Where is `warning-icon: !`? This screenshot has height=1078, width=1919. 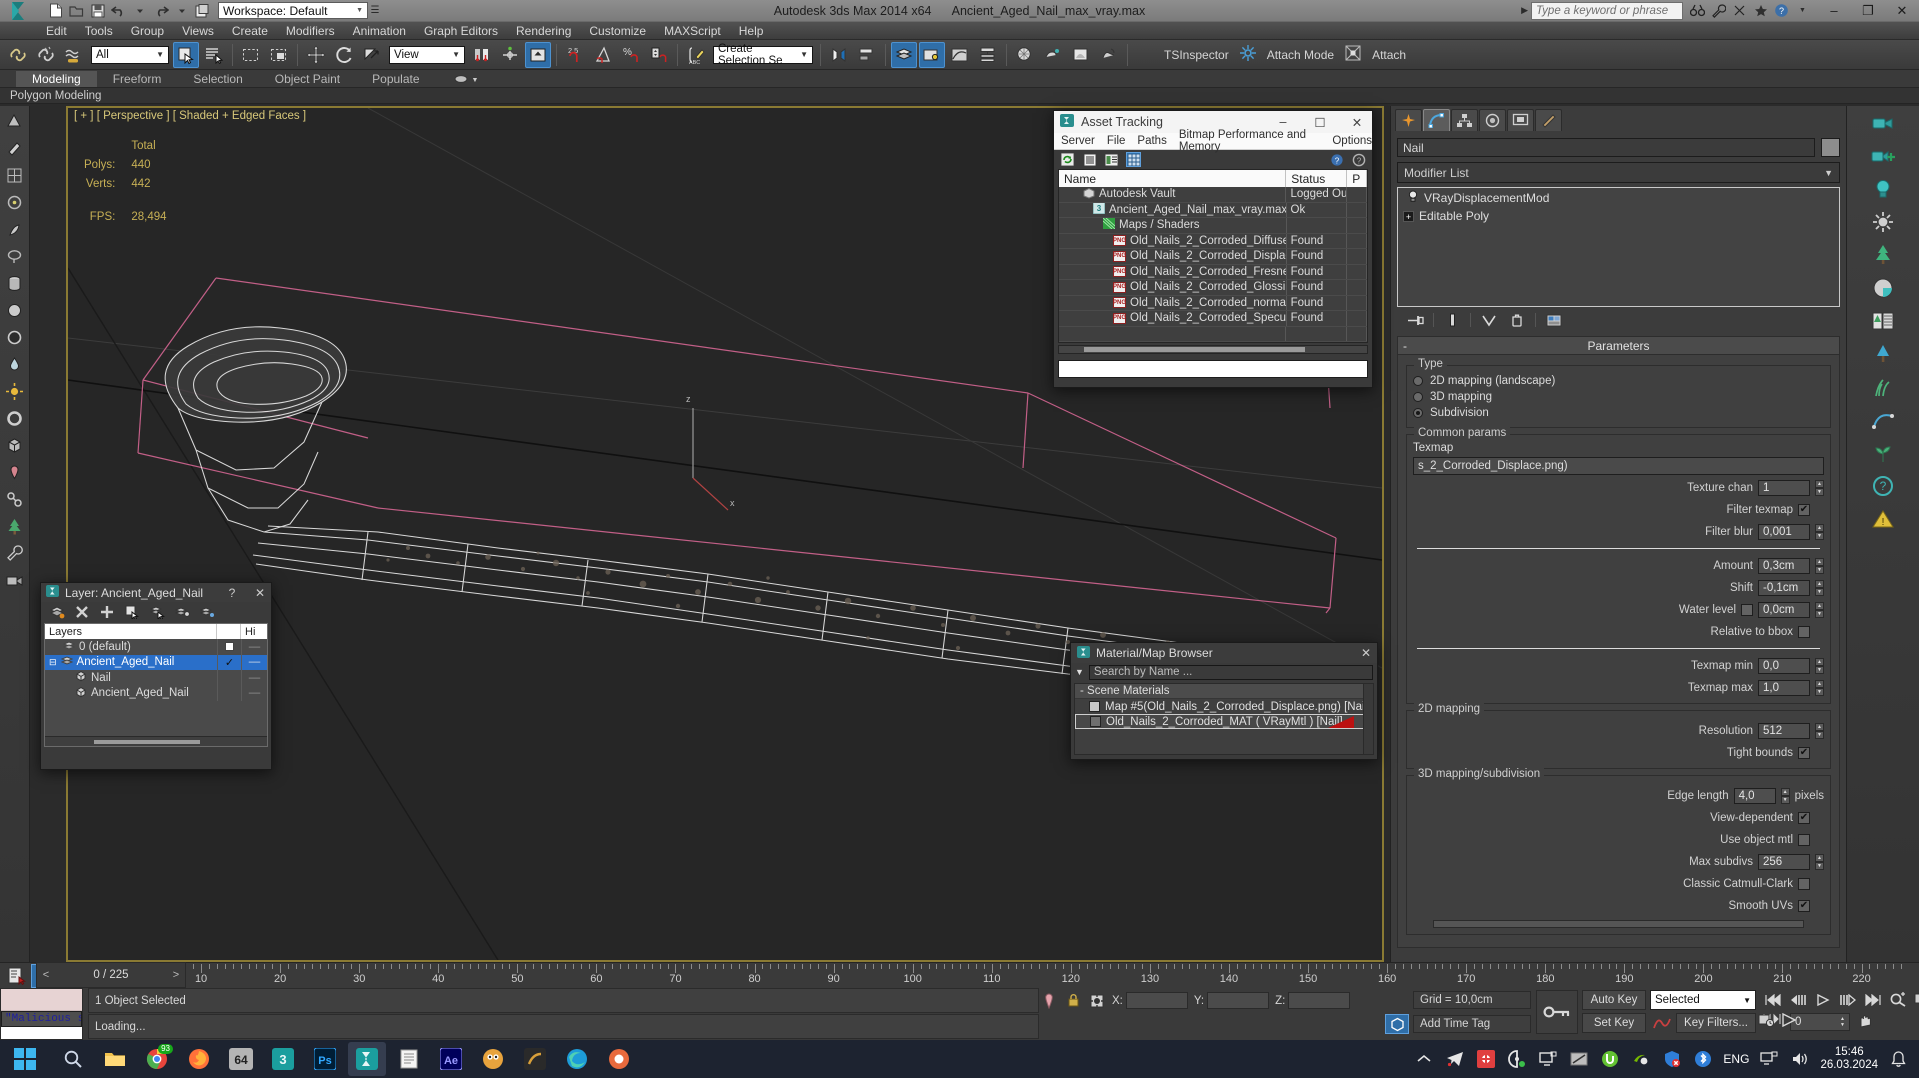
warning-icon: ! is located at coordinates (1883, 519).